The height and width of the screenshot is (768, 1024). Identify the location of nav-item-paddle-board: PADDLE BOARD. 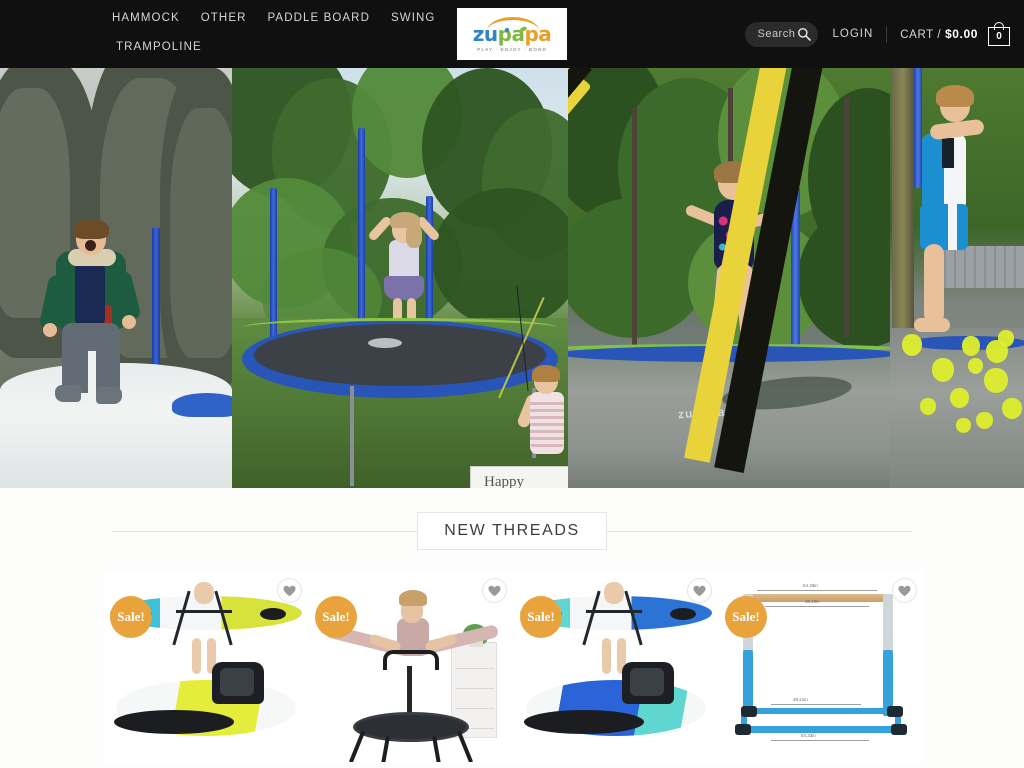
(319, 18).